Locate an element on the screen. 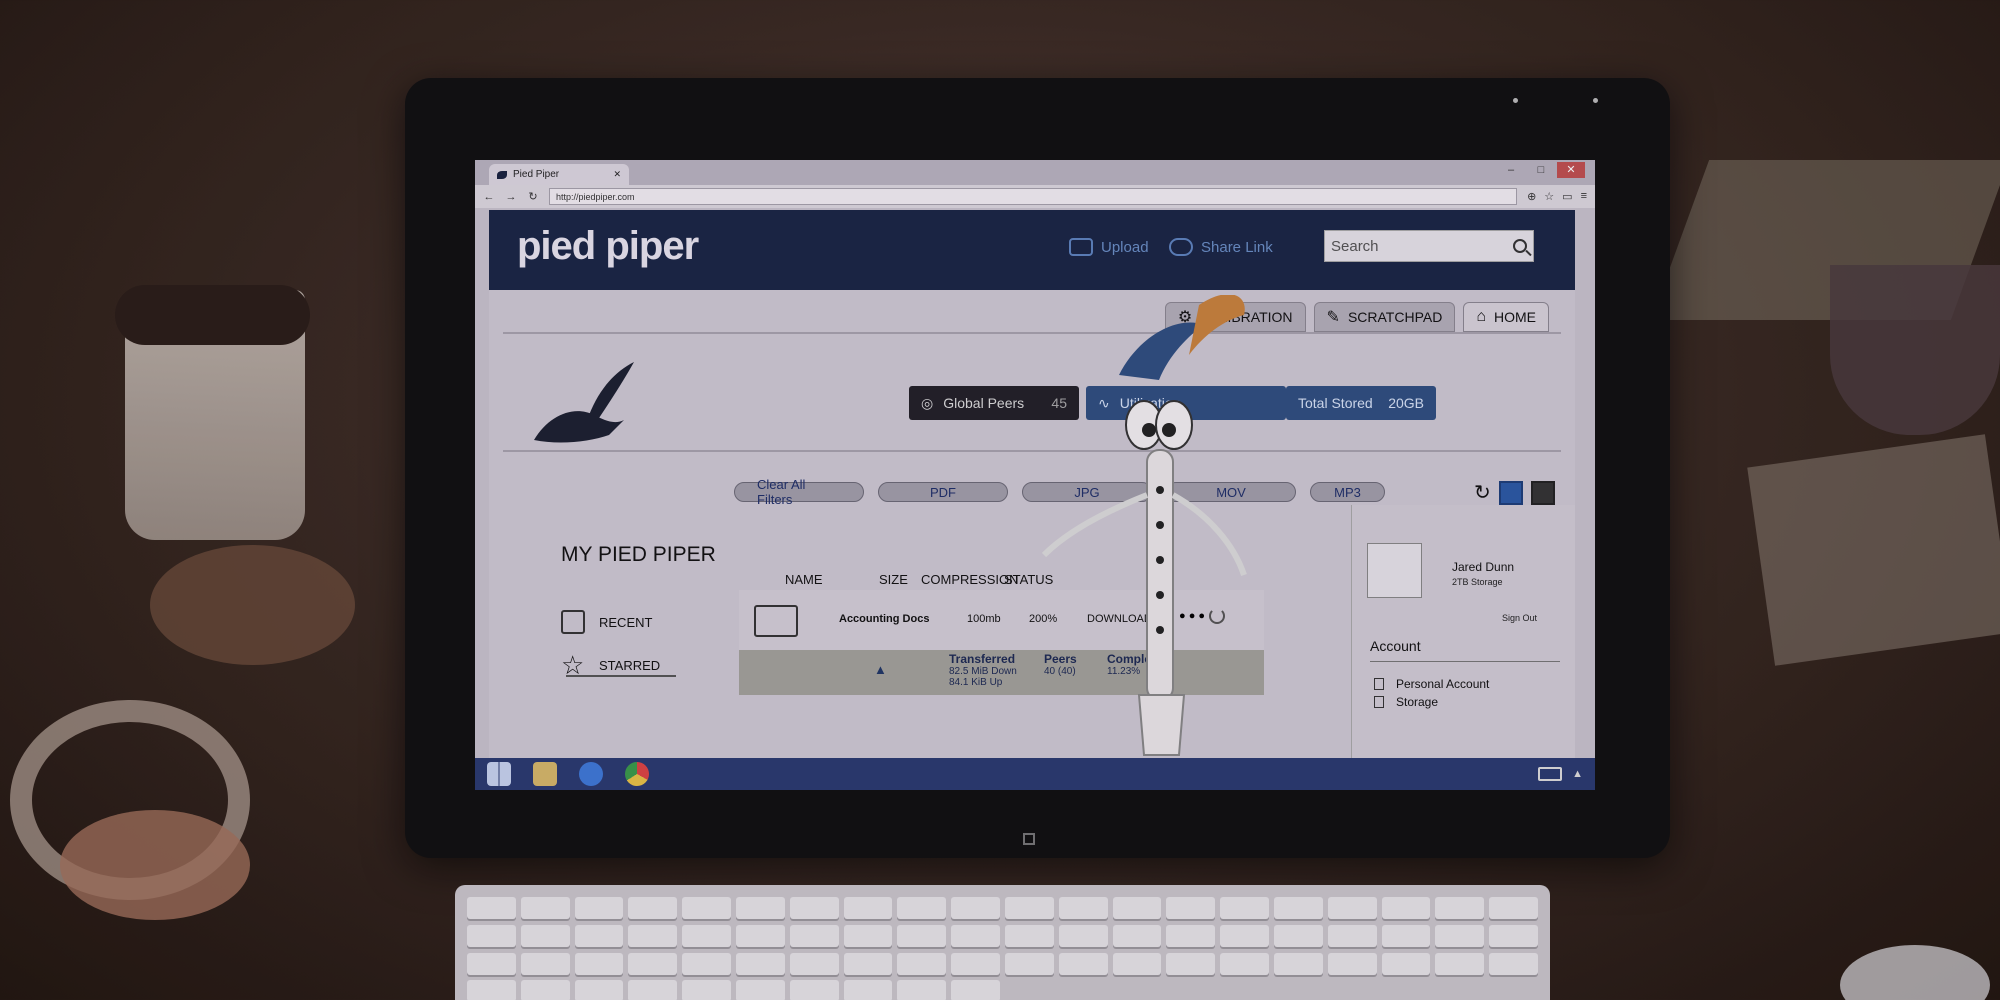 The width and height of the screenshot is (2000, 1000). minimize-button: – is located at coordinates (1511, 170).